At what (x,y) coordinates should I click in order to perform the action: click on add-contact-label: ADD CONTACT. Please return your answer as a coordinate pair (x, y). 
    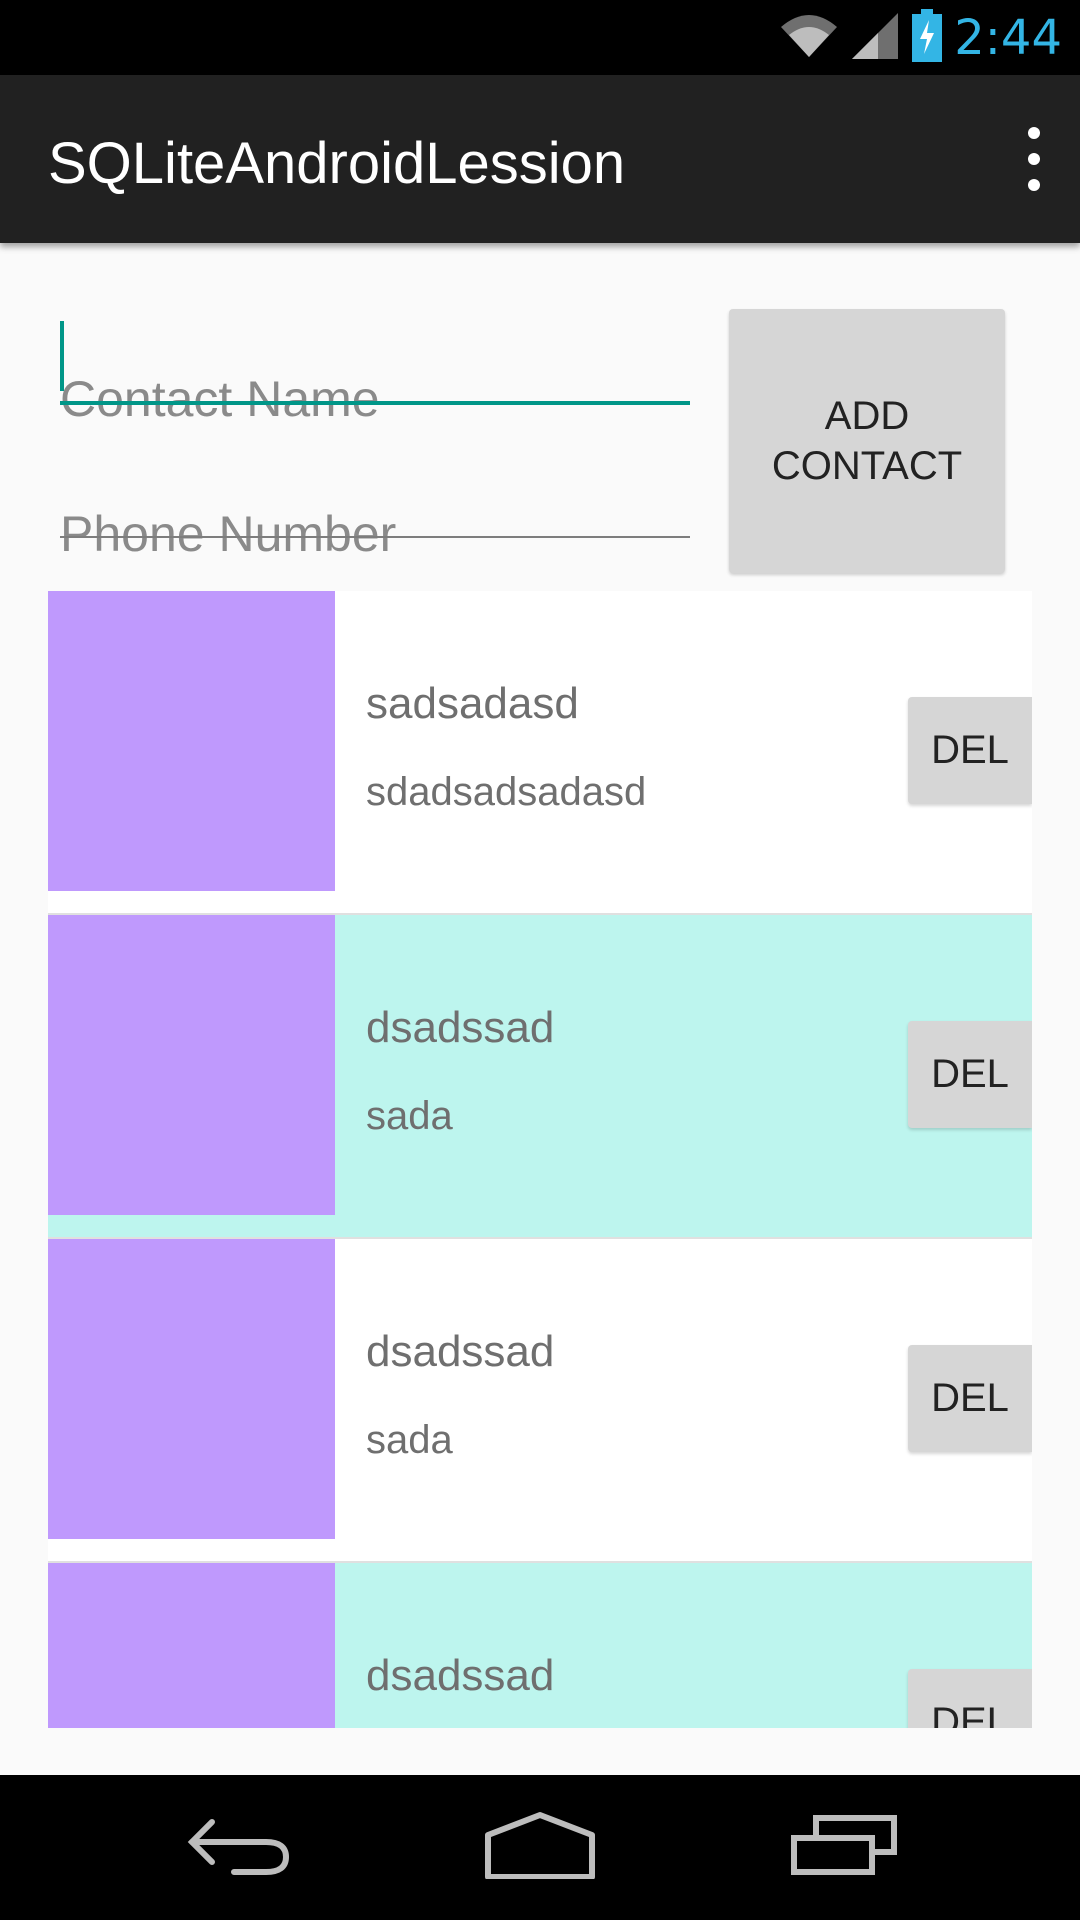
    Looking at the image, I should click on (867, 441).